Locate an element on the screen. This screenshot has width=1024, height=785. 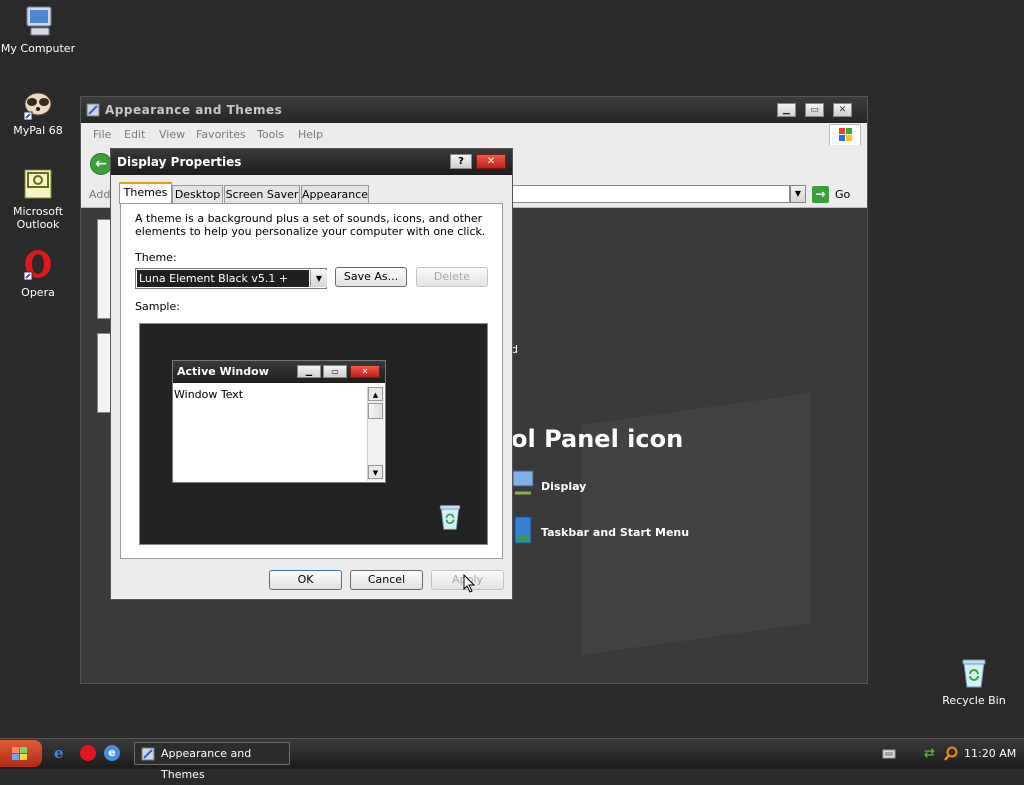
start-button is located at coordinates (21, 753).